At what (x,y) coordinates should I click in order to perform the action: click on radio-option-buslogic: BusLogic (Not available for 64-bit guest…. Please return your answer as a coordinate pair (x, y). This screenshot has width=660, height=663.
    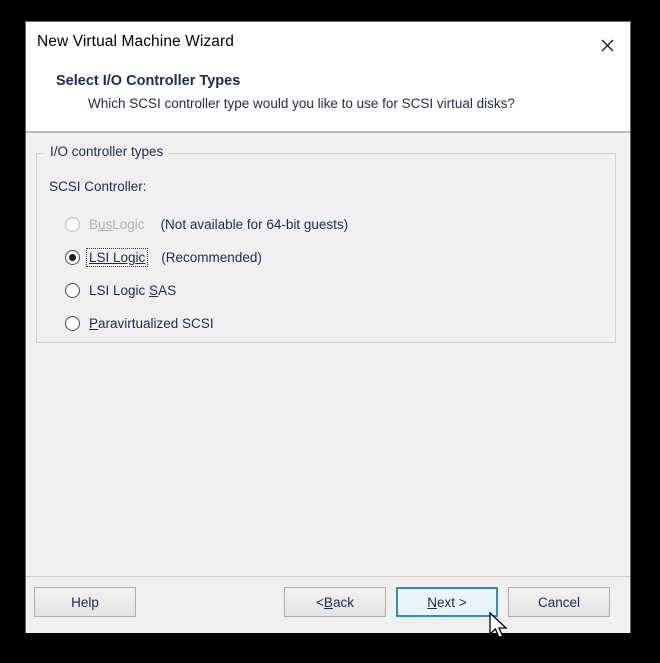
    Looking at the image, I should click on (330, 224).